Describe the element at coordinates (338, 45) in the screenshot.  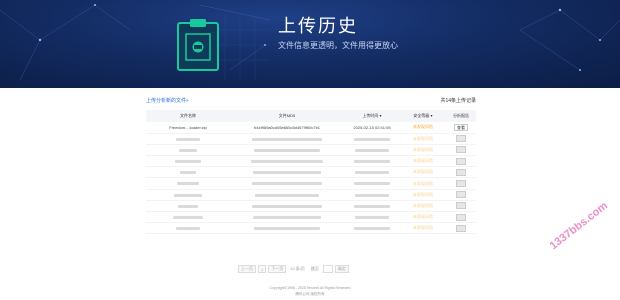
I see `page-subtitle: 文件信息更透明，文件用得更放心` at that location.